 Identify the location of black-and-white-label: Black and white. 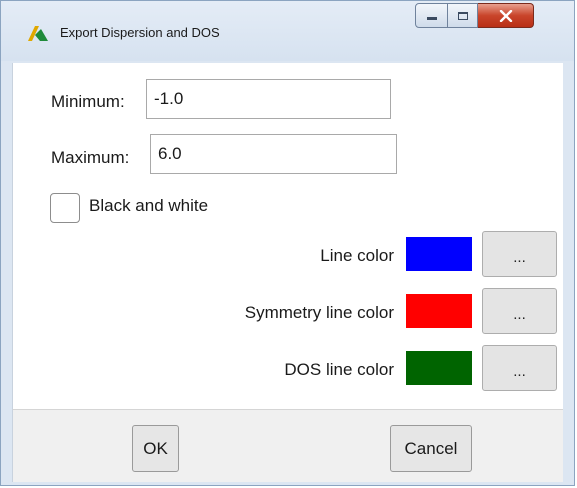
(149, 205).